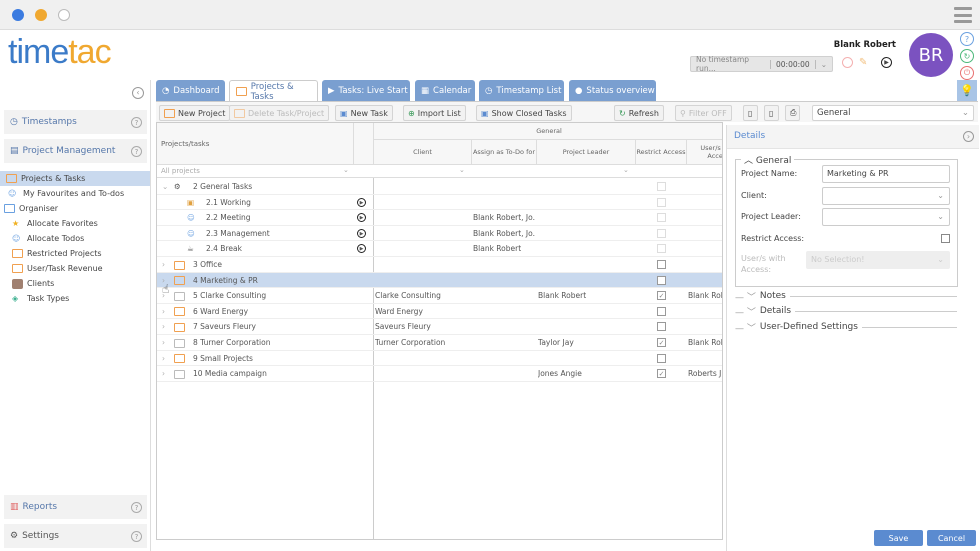 Image resolution: width=980 pixels, height=551 pixels. I want to click on user-defined-section-toggle: — ﹀ User-Defined Settings, so click(846, 327).